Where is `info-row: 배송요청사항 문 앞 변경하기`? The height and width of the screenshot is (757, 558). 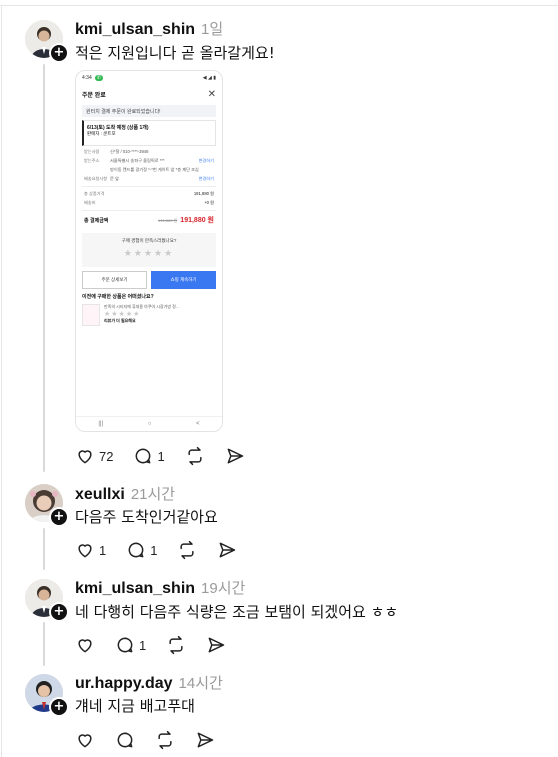 info-row: 배송요청사항 문 앞 변경하기 is located at coordinates (149, 179).